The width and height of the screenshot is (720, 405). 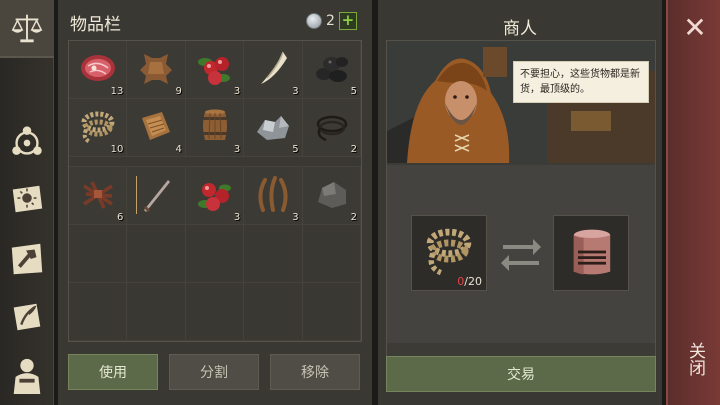 What do you see at coordinates (473, 281) in the screenshot?
I see `offer-quantity-need: /20` at bounding box center [473, 281].